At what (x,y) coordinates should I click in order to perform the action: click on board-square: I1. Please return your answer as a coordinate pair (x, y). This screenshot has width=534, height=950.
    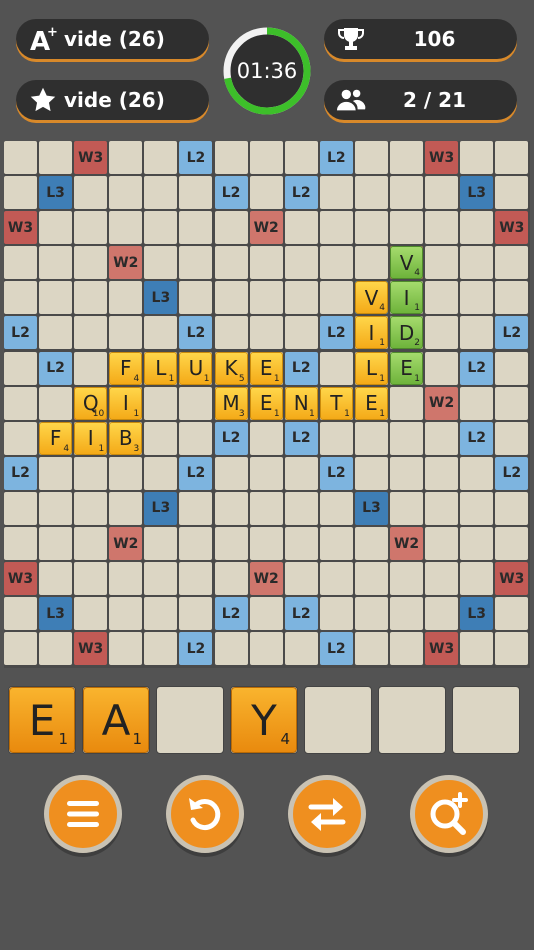
    Looking at the image, I should click on (407, 298).